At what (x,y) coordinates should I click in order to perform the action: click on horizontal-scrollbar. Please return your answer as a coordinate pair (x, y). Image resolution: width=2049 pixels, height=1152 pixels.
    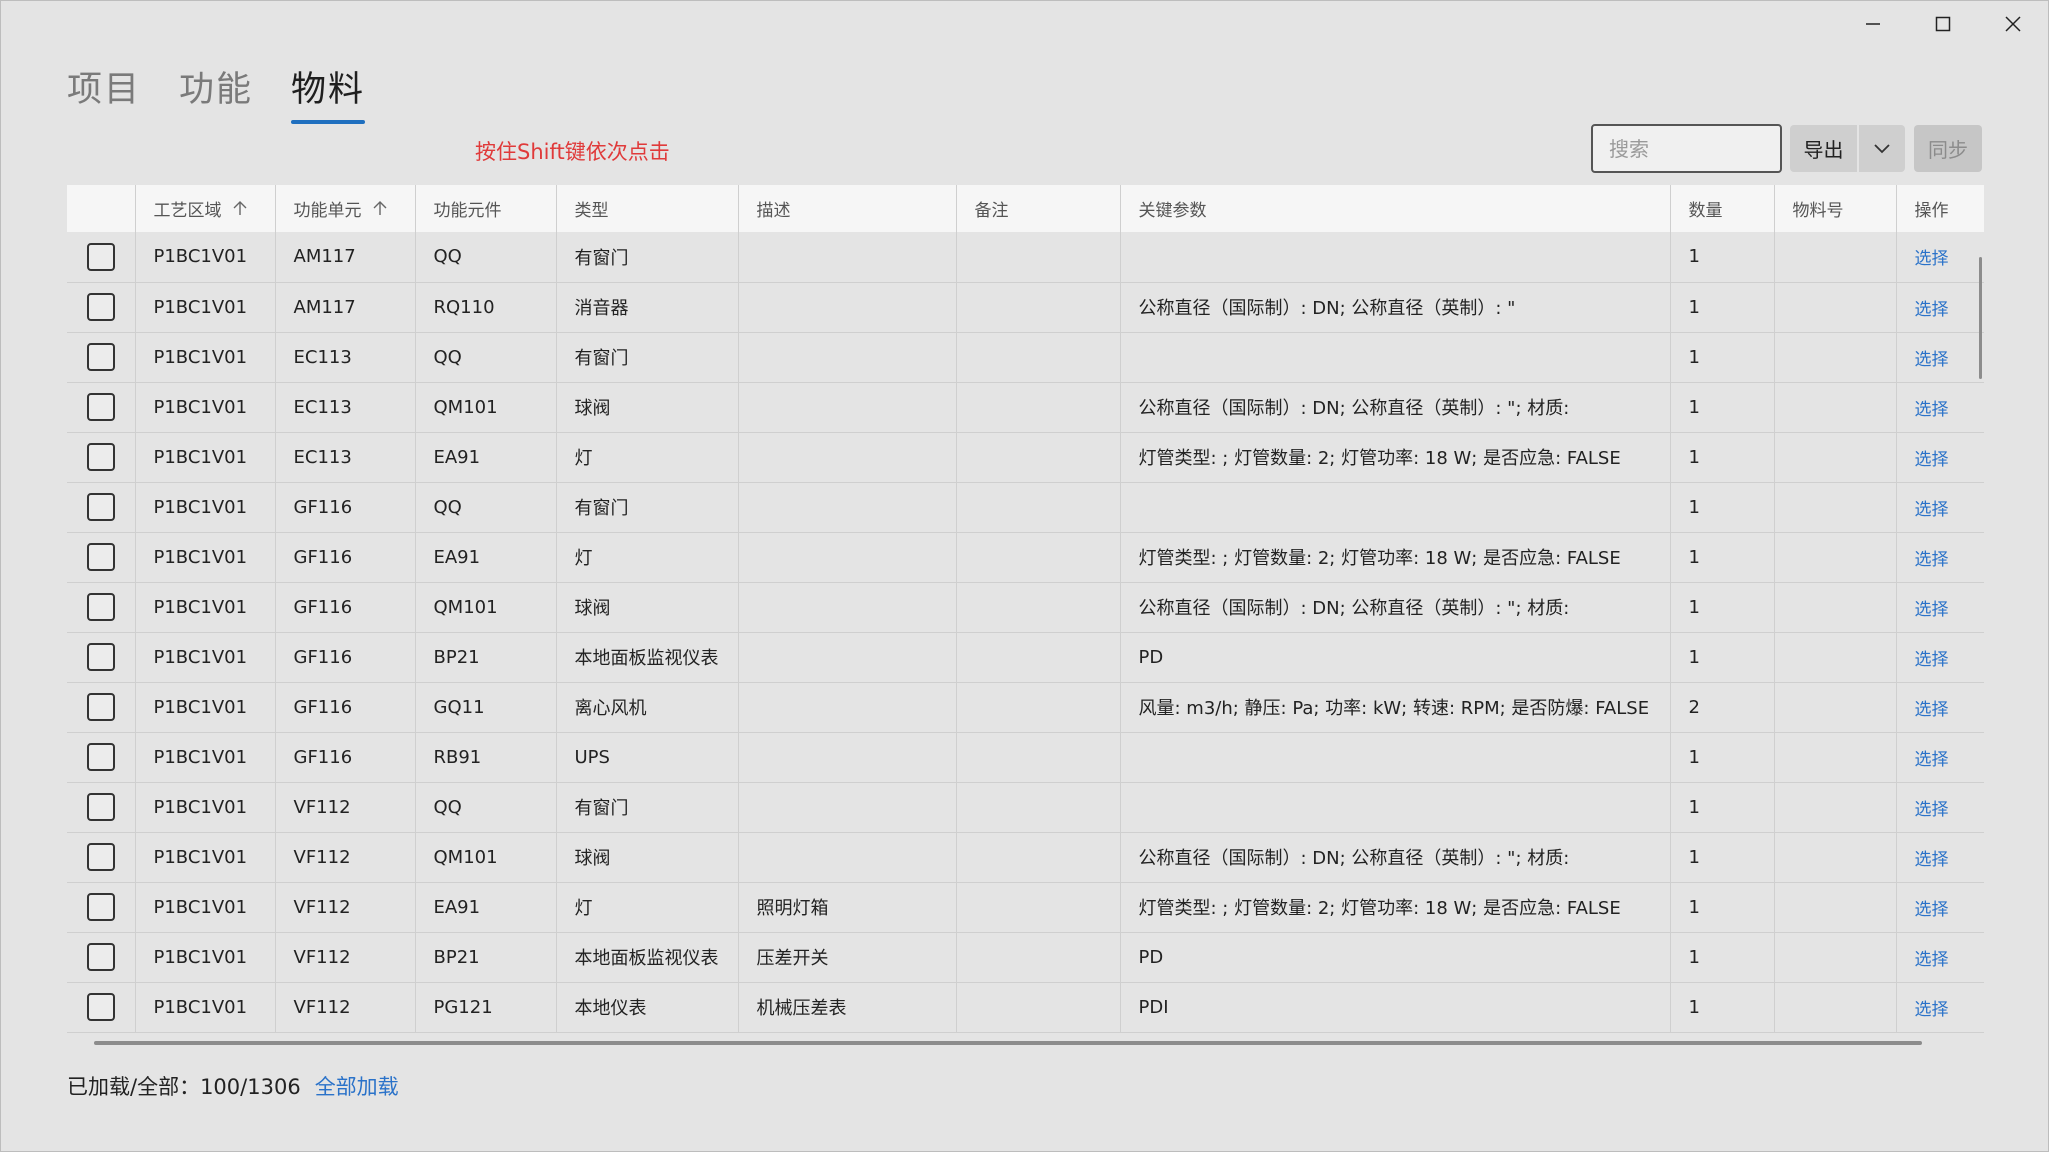
    Looking at the image, I should click on (1008, 1043).